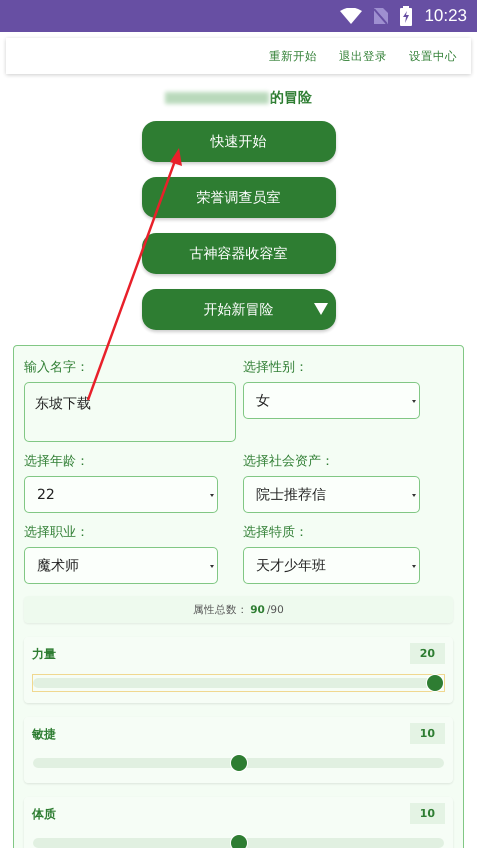  Describe the element at coordinates (293, 56) in the screenshot. I see `nav-link: 重新开始` at that location.